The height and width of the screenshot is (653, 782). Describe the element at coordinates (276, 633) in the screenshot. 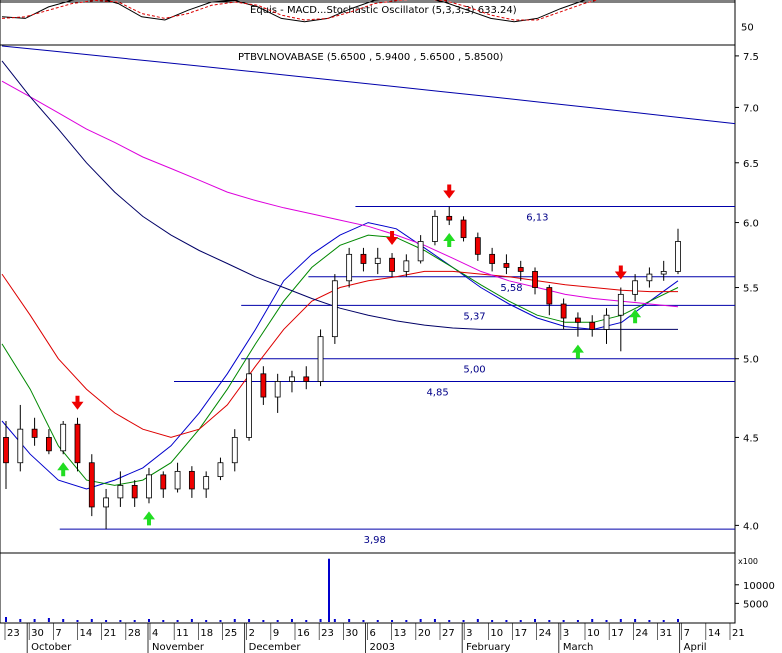

I see `day-tick-label: 9` at that location.